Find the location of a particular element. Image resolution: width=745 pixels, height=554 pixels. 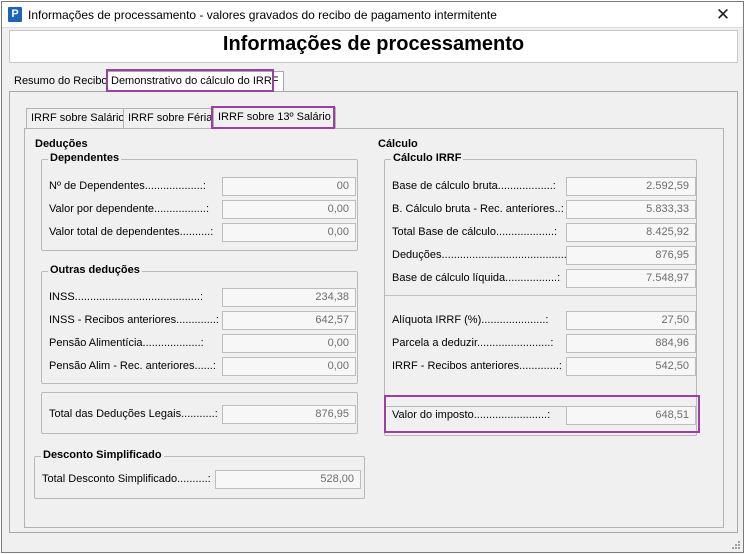

pensao-alimenticia-label: Pensão Alimentícia...................: is located at coordinates (126, 343).